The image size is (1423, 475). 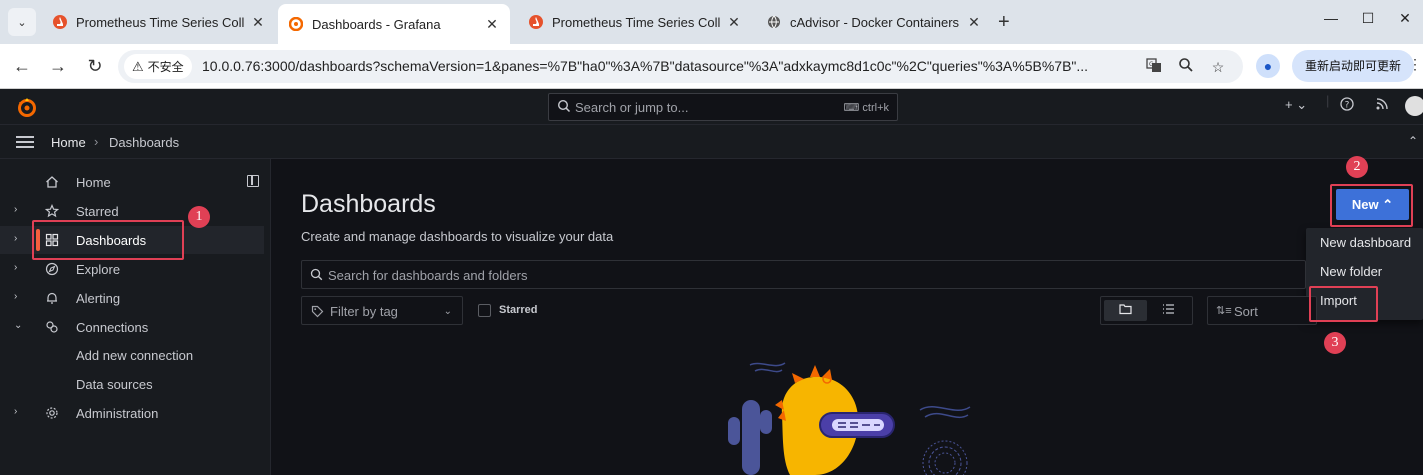 What do you see at coordinates (1268, 66) in the screenshot?
I see `profile-avatar-icon: ●` at bounding box center [1268, 66].